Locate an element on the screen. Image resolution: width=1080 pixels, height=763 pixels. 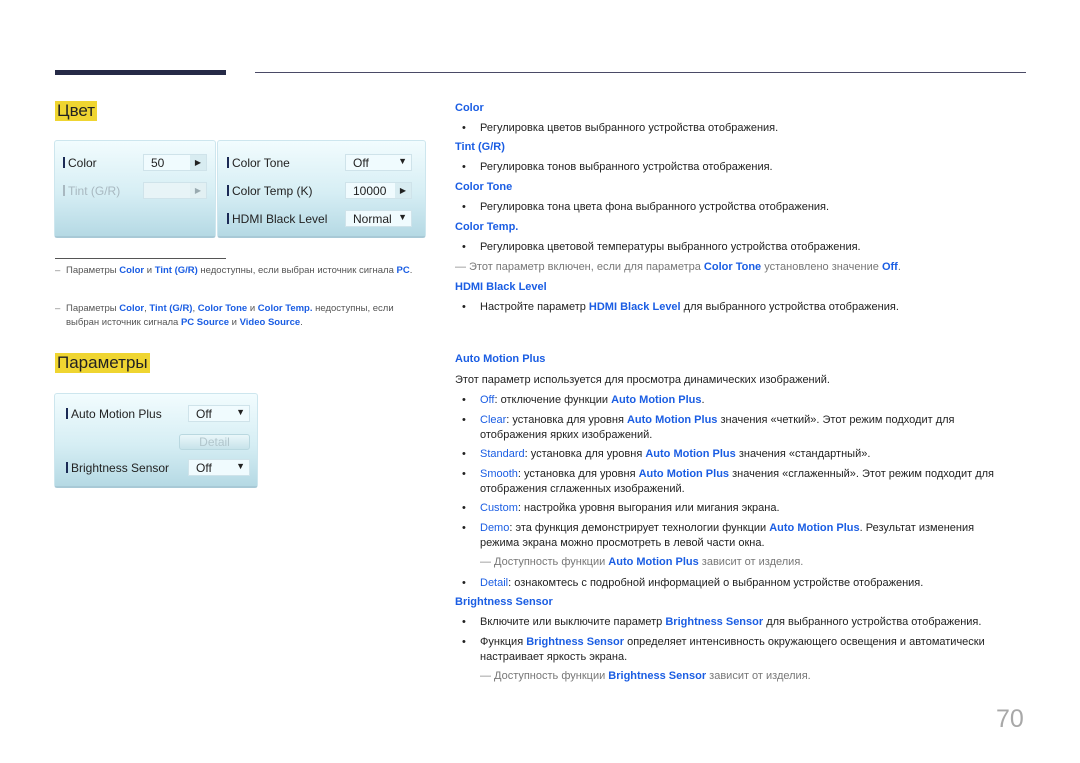
brightness-sensor-label: Brightness Sensor is located at coordinates (117, 468).